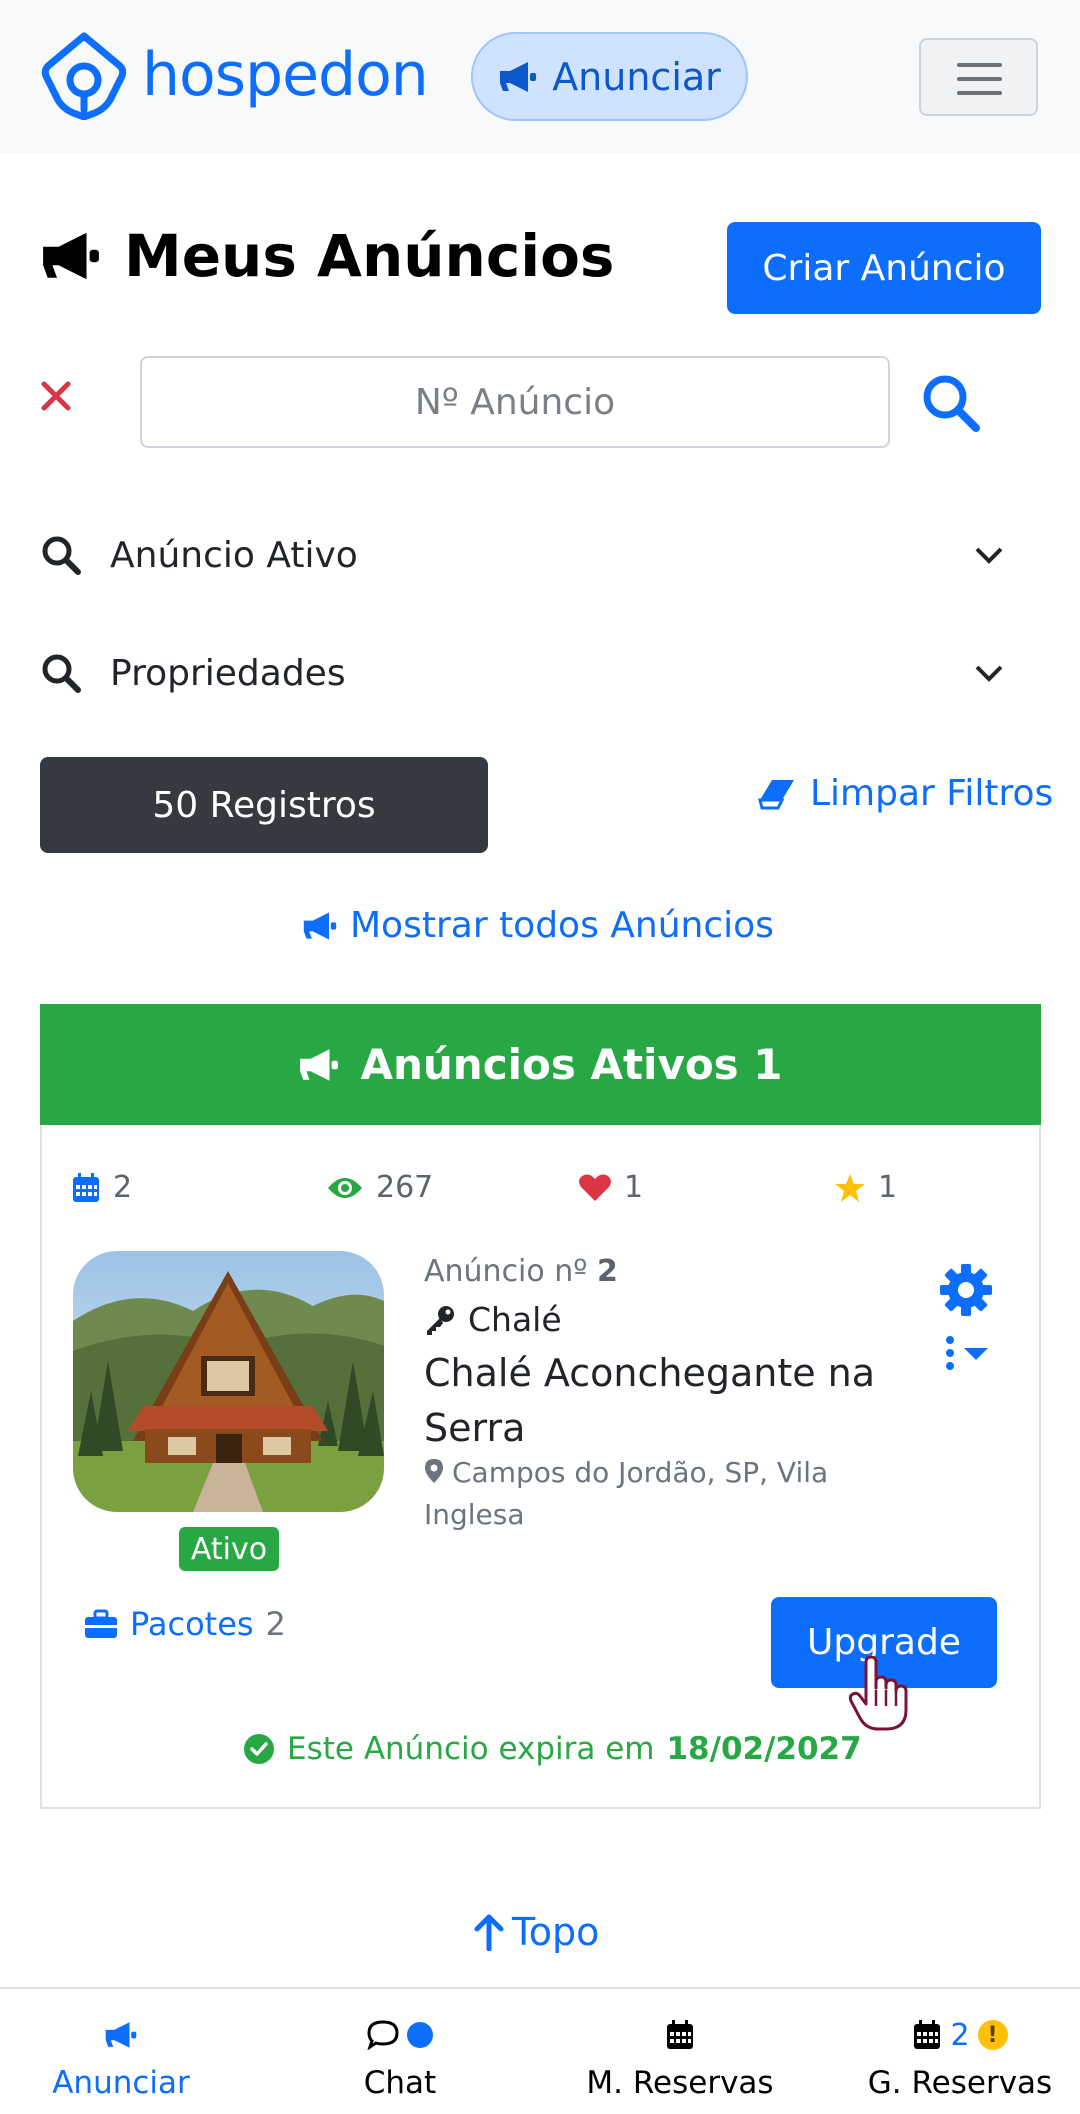 This screenshot has width=1080, height=2114. What do you see at coordinates (888, 1187) in the screenshot?
I see `rating-count: 1` at bounding box center [888, 1187].